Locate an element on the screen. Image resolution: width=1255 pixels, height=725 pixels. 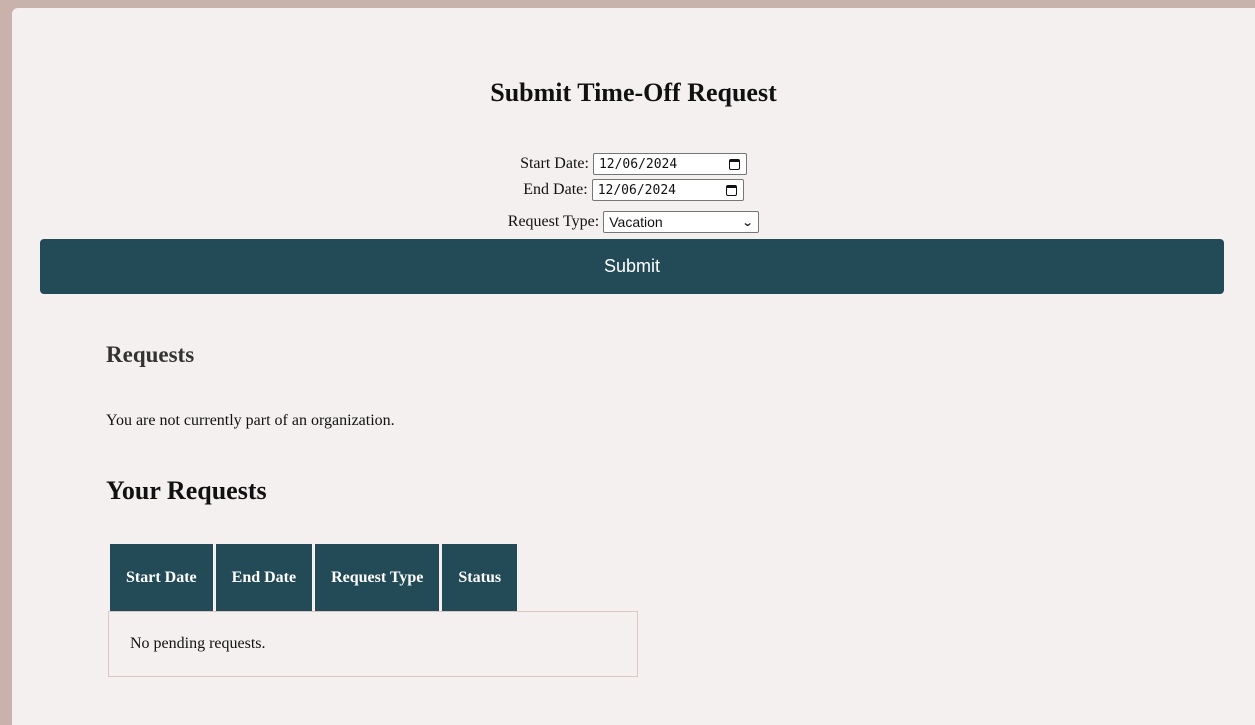
empty-requests-message: No pending requests. is located at coordinates (198, 643).